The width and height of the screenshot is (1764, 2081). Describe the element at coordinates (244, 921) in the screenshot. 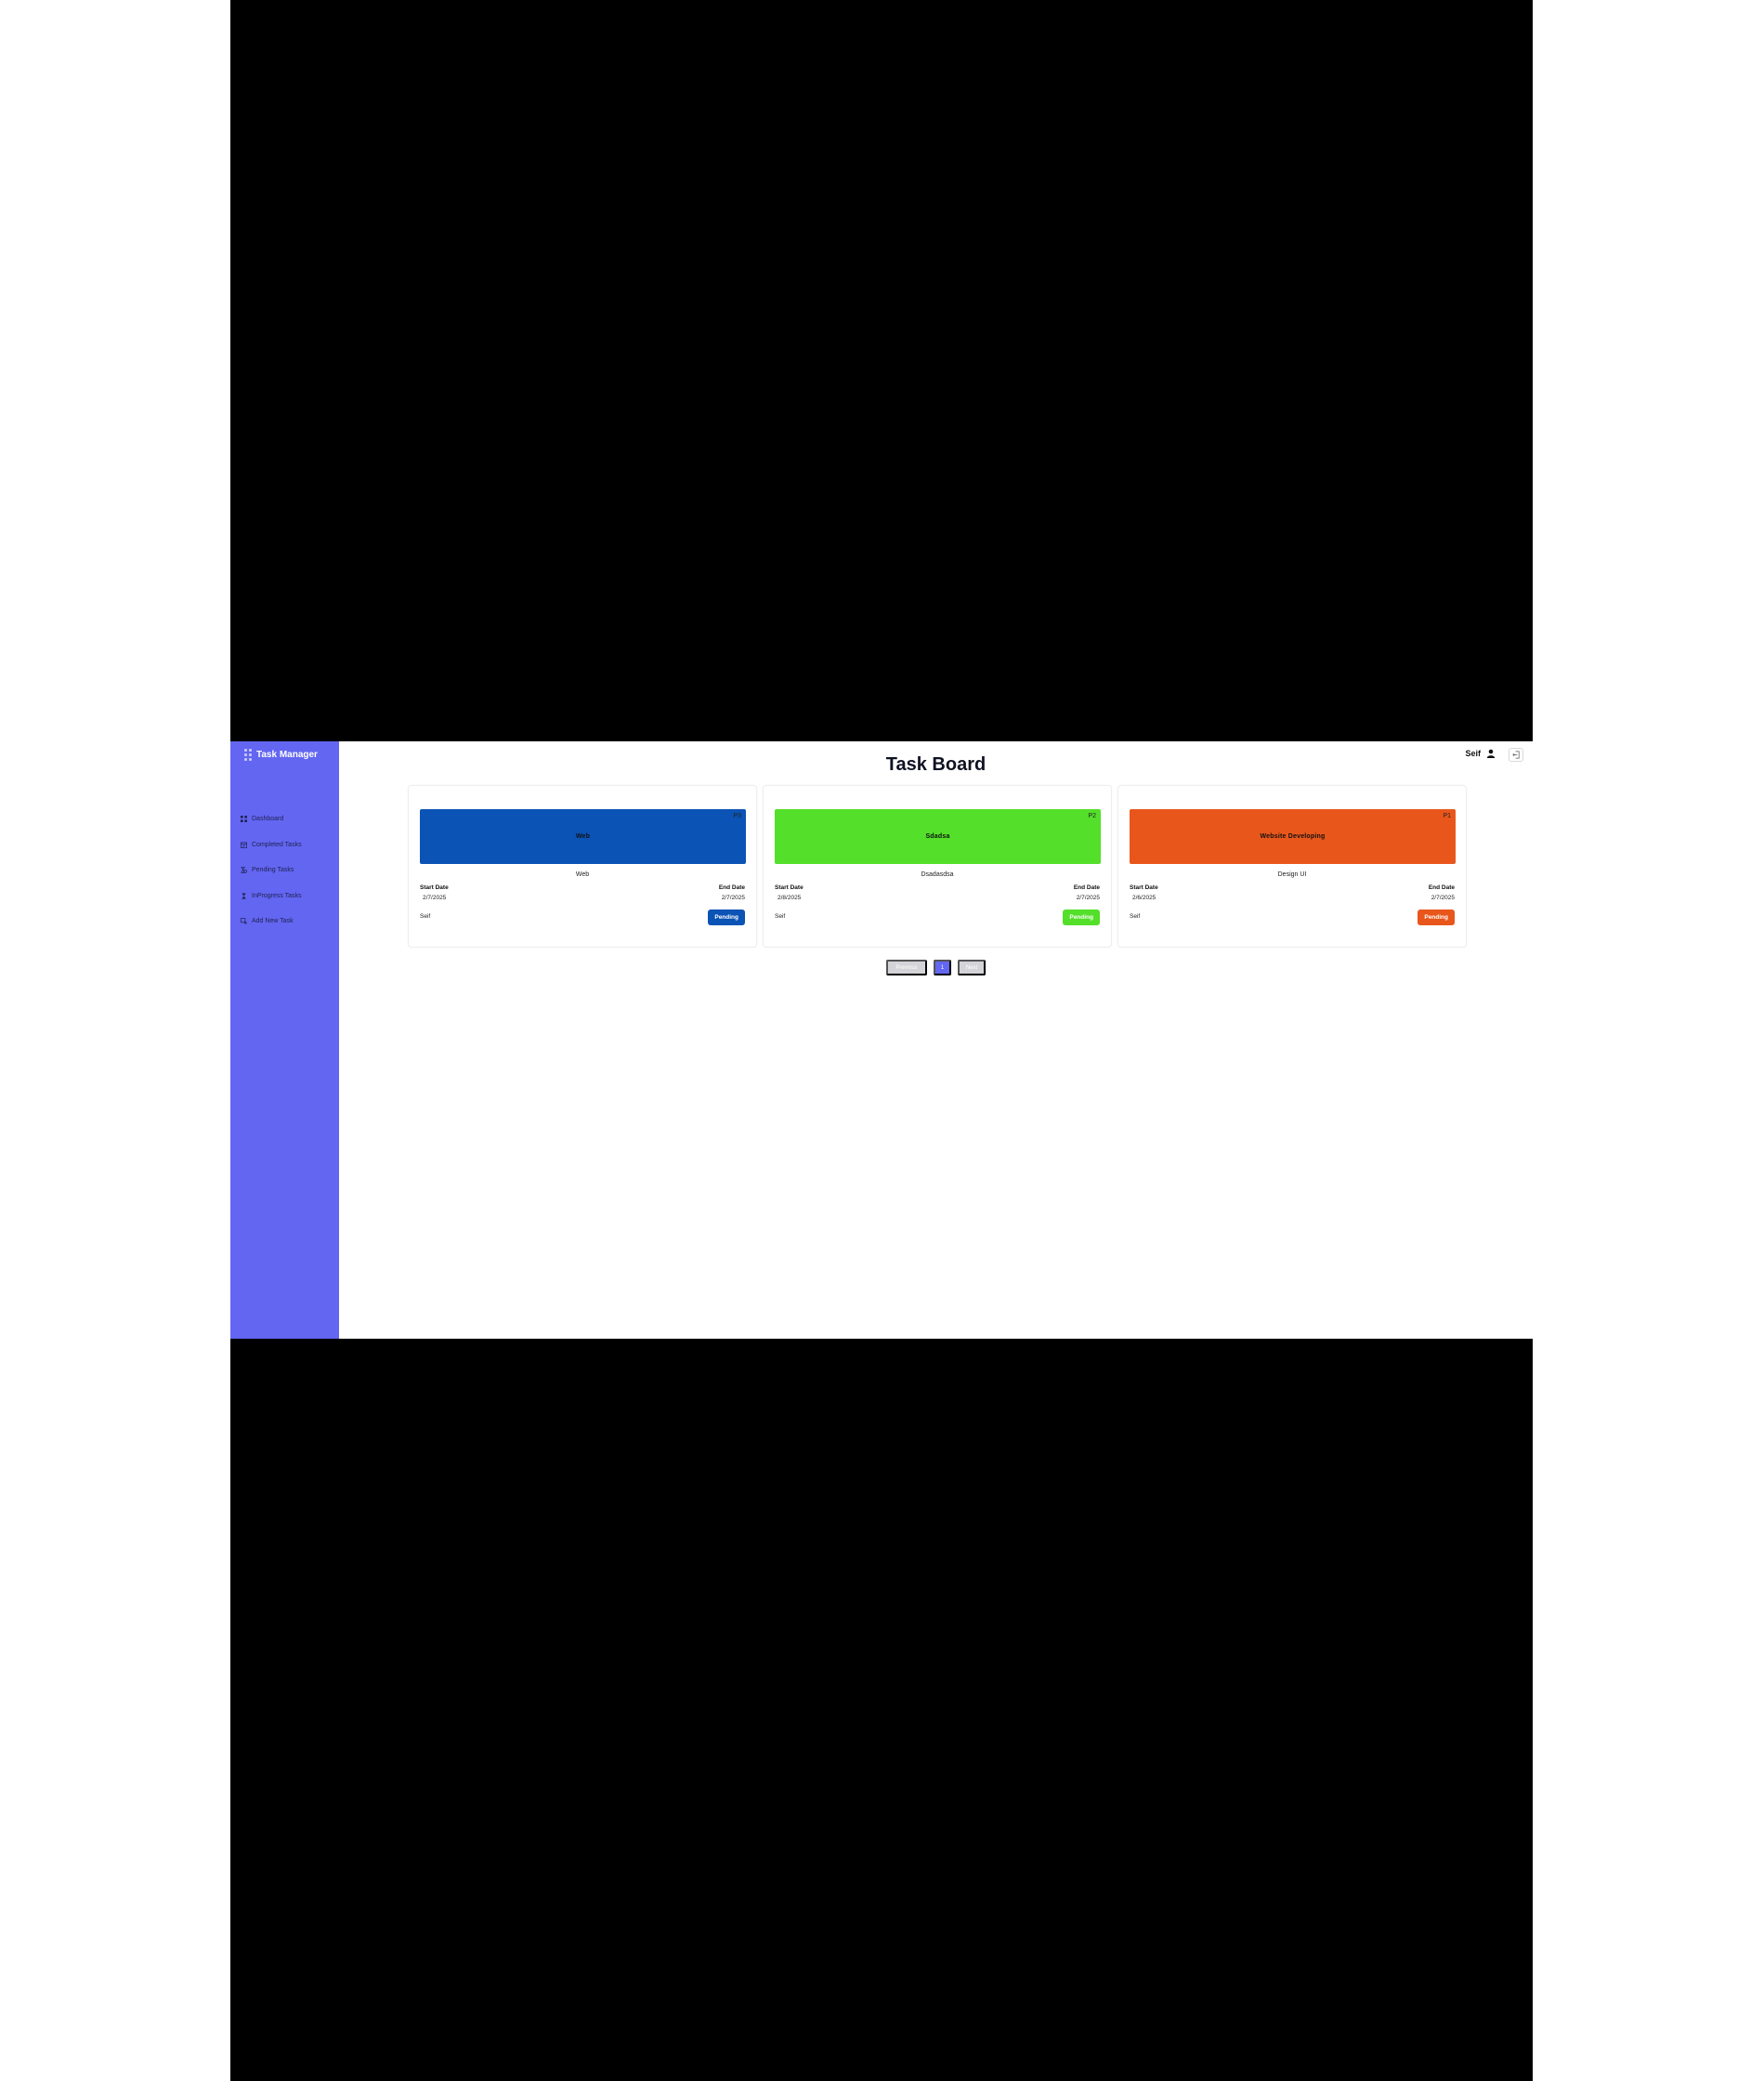

I see `add-task-icon` at that location.